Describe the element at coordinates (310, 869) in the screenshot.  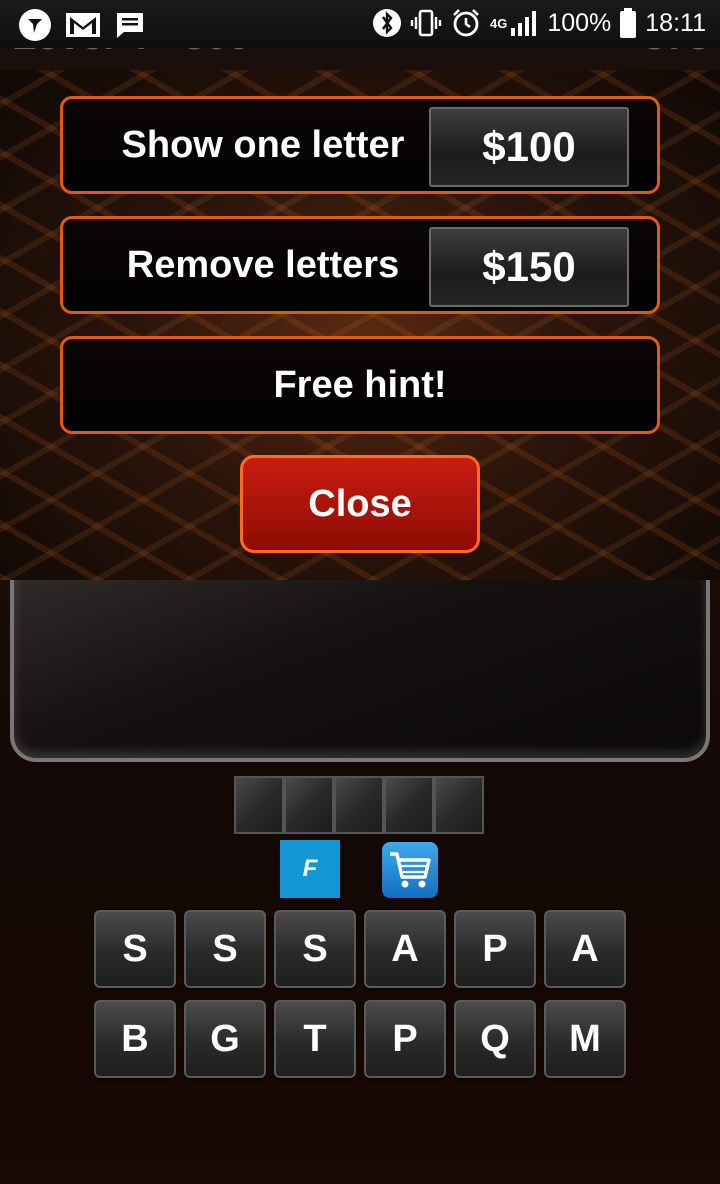
I see `facebook-share-button: F` at that location.